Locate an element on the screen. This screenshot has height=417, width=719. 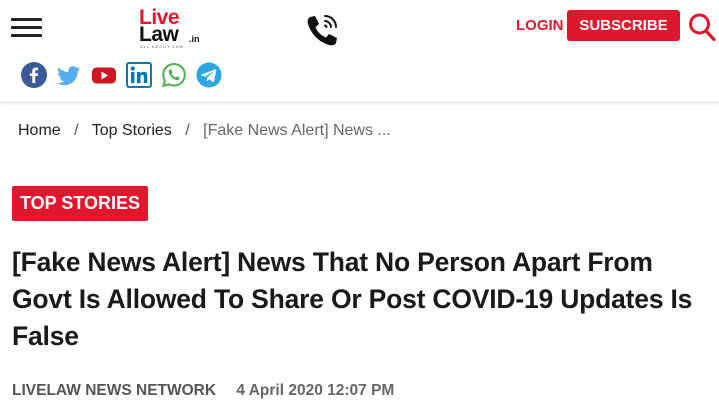
logo-tagline: ALL ABOUT LAW is located at coordinates (162, 46).